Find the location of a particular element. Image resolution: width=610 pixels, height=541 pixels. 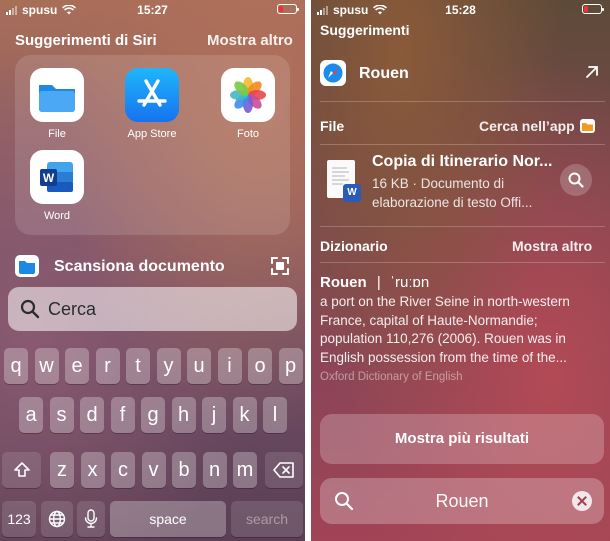

key-f: f is located at coordinates (122, 415).